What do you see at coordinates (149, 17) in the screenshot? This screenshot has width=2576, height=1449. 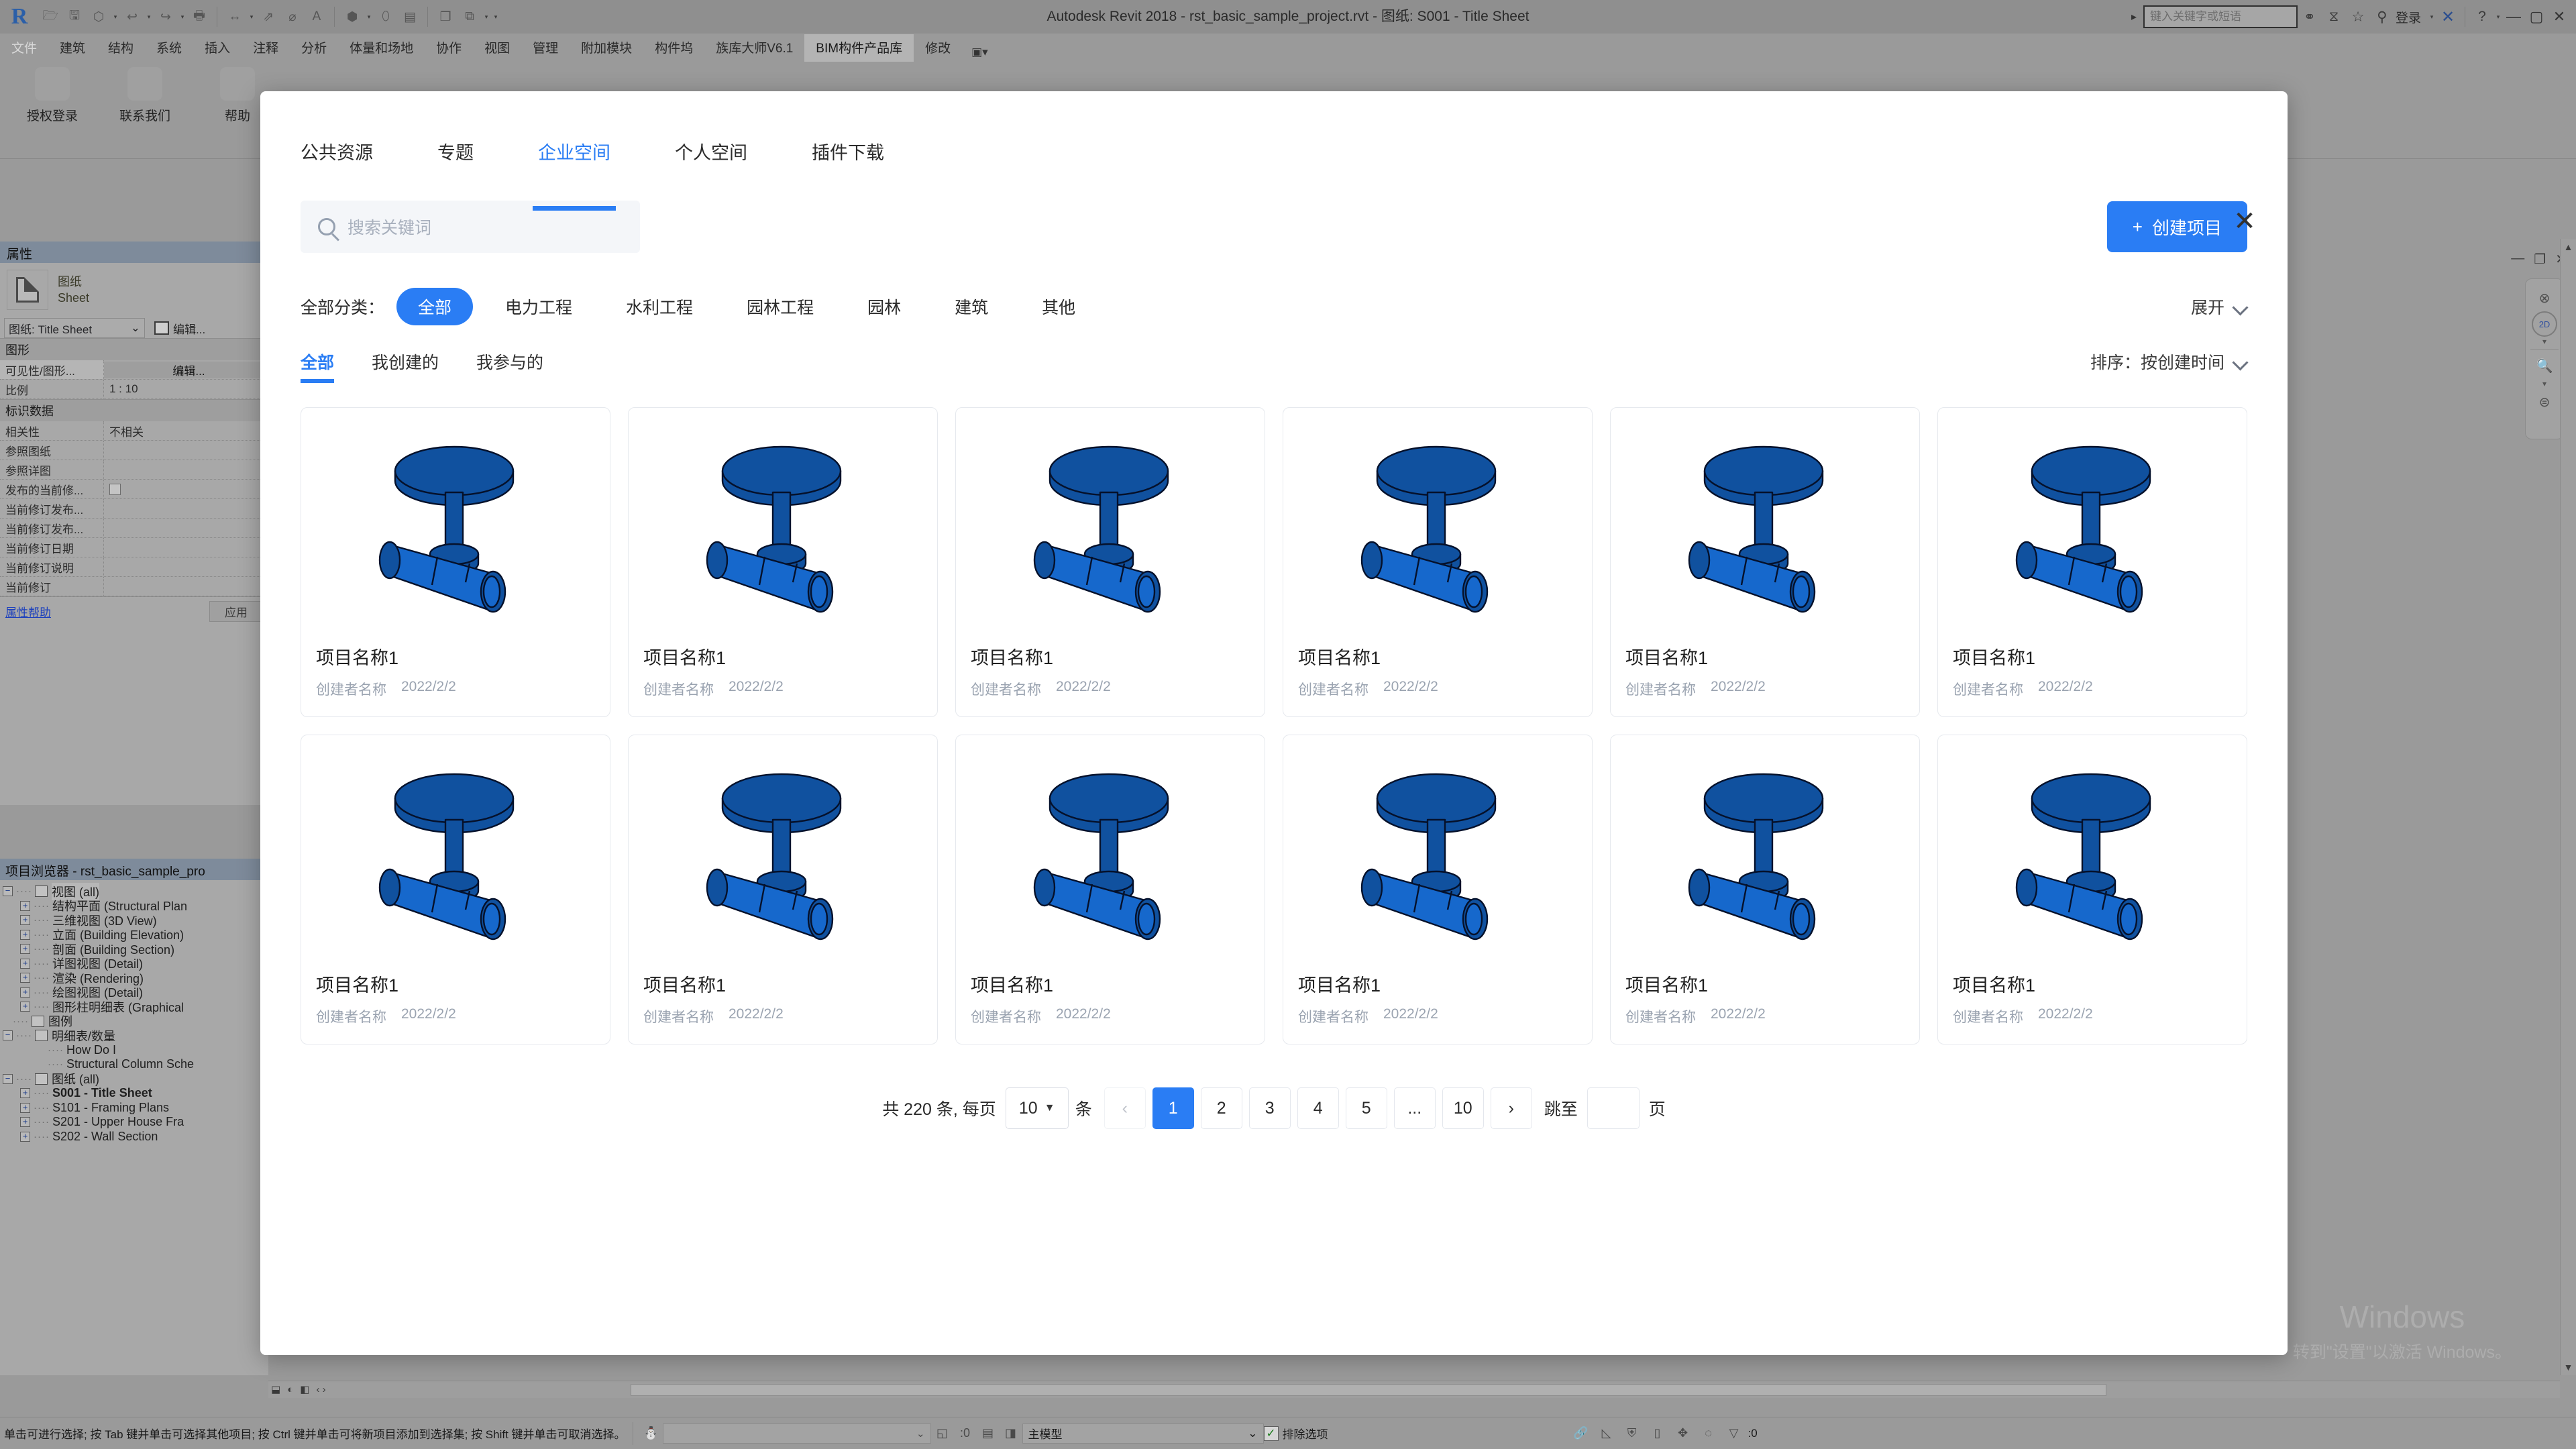 I see `undo-caret-icon: ▾` at bounding box center [149, 17].